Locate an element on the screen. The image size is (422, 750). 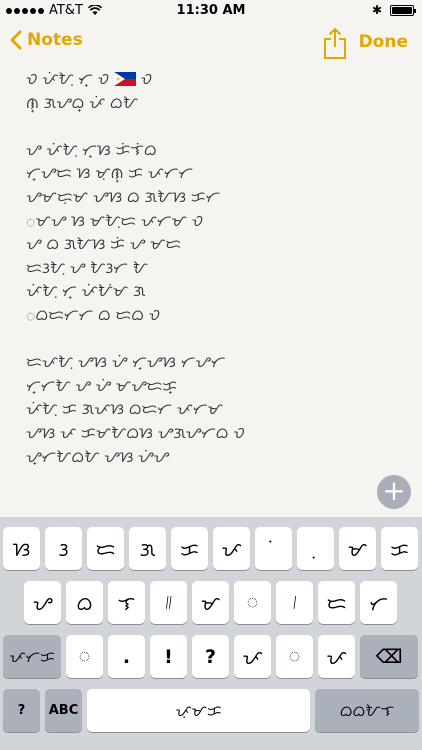
note-line: ᜉᜒᜀᜓ ᜃ ᜄᜉᜐ ᜊᜇᜆ ᜉᜆᜋ is located at coordinates (124, 409).